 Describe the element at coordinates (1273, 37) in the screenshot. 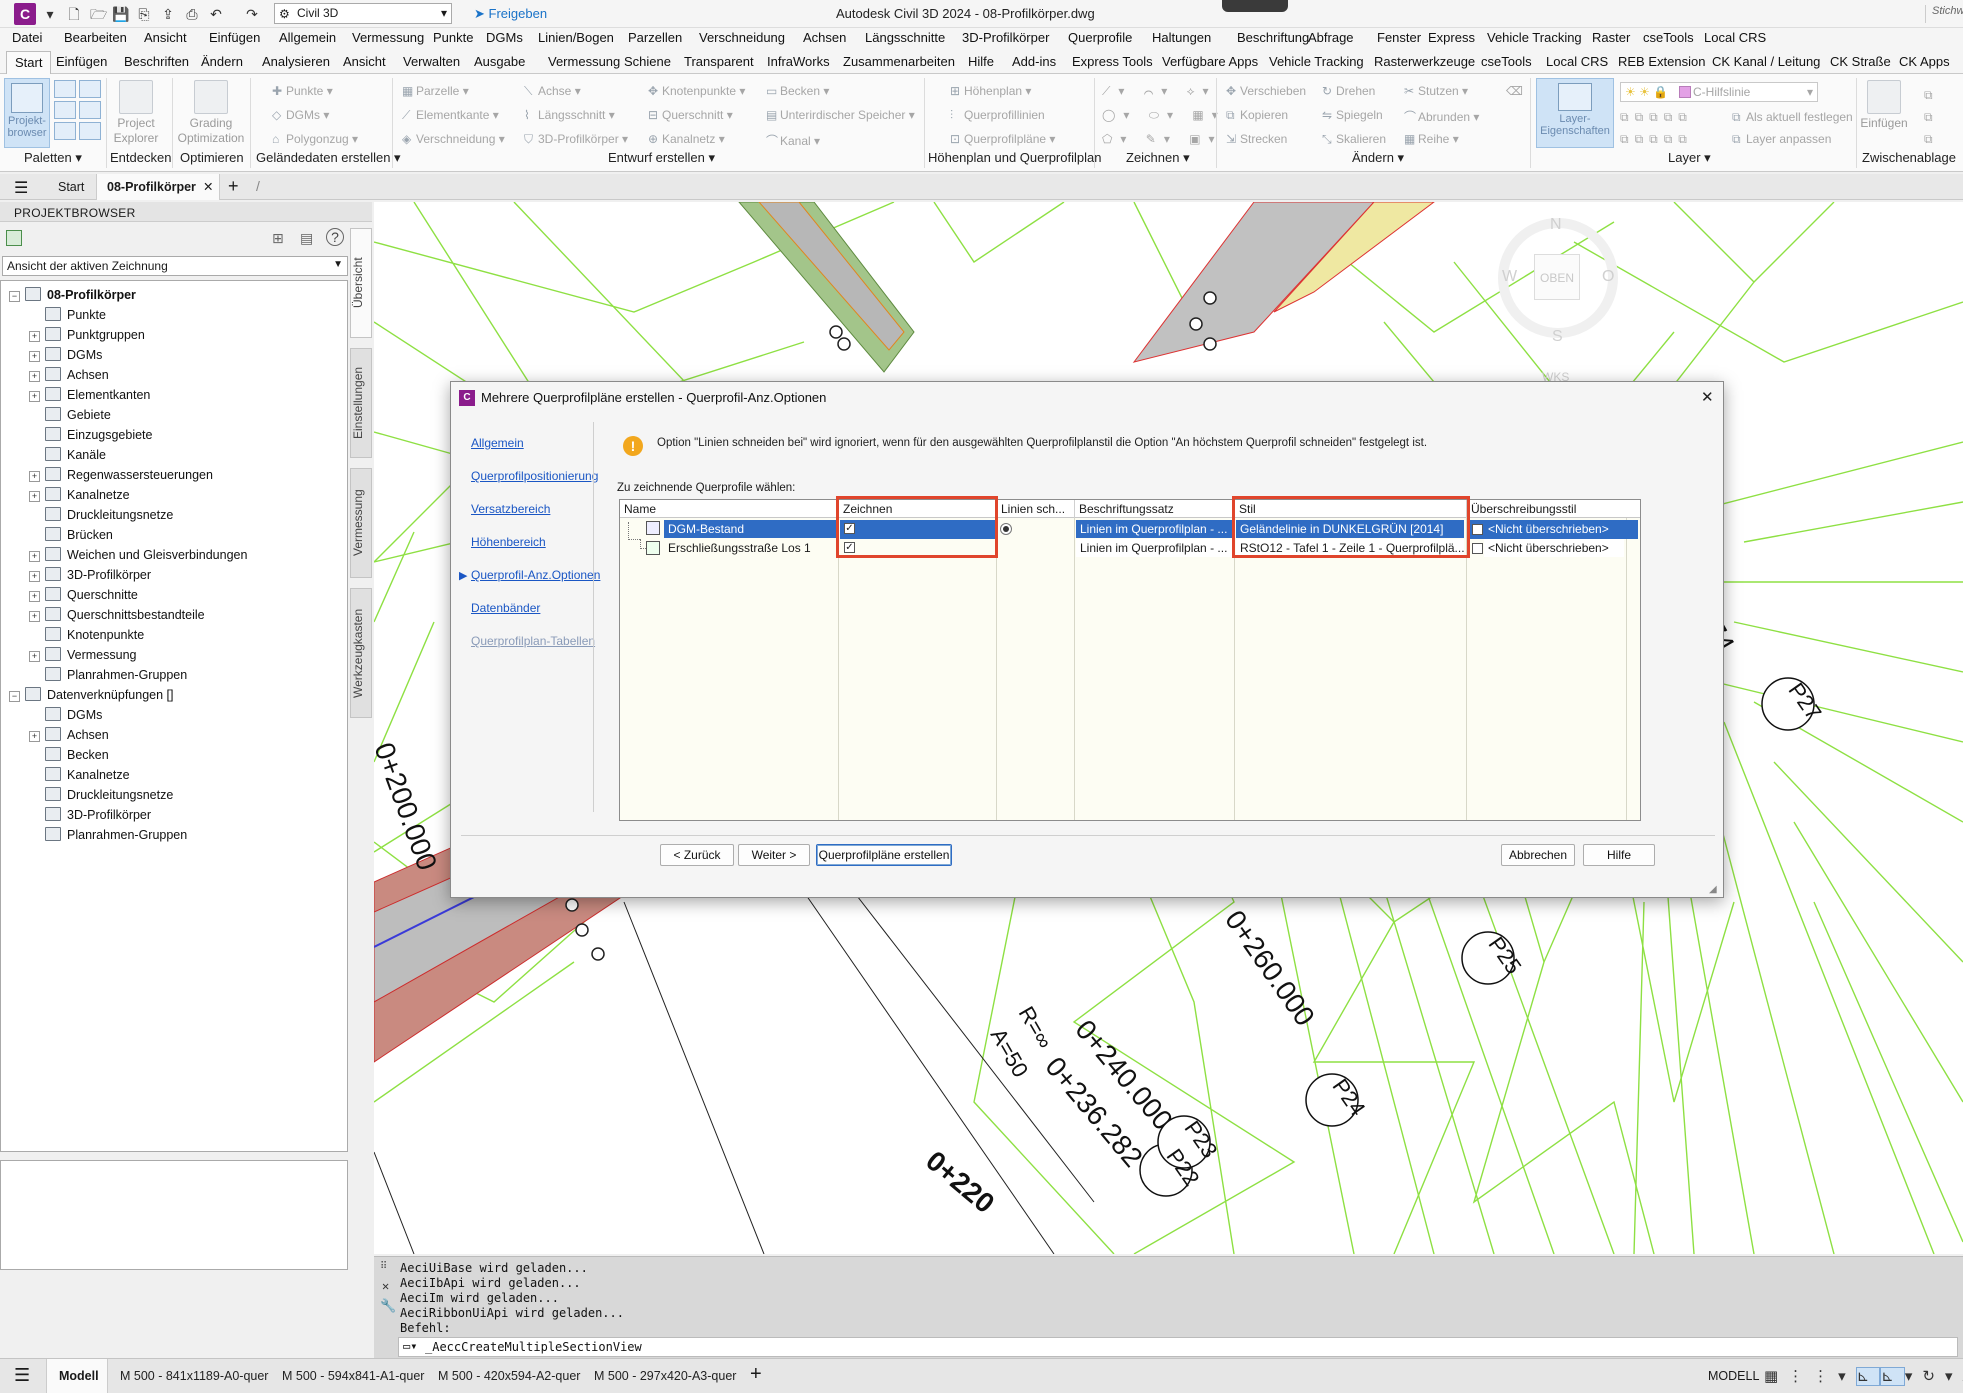

I see `menu-item: Beschriftung` at that location.